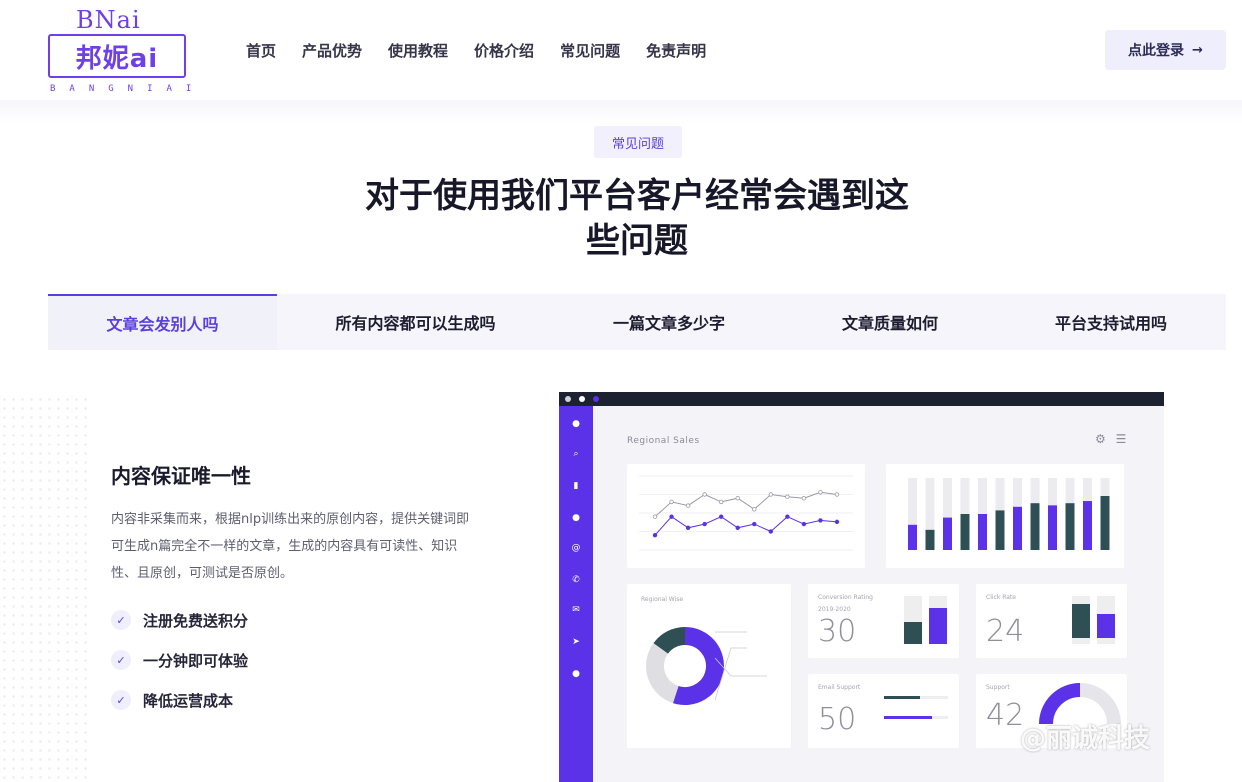  Describe the element at coordinates (576, 548) in the screenshot. I see `at-icon: @` at that location.